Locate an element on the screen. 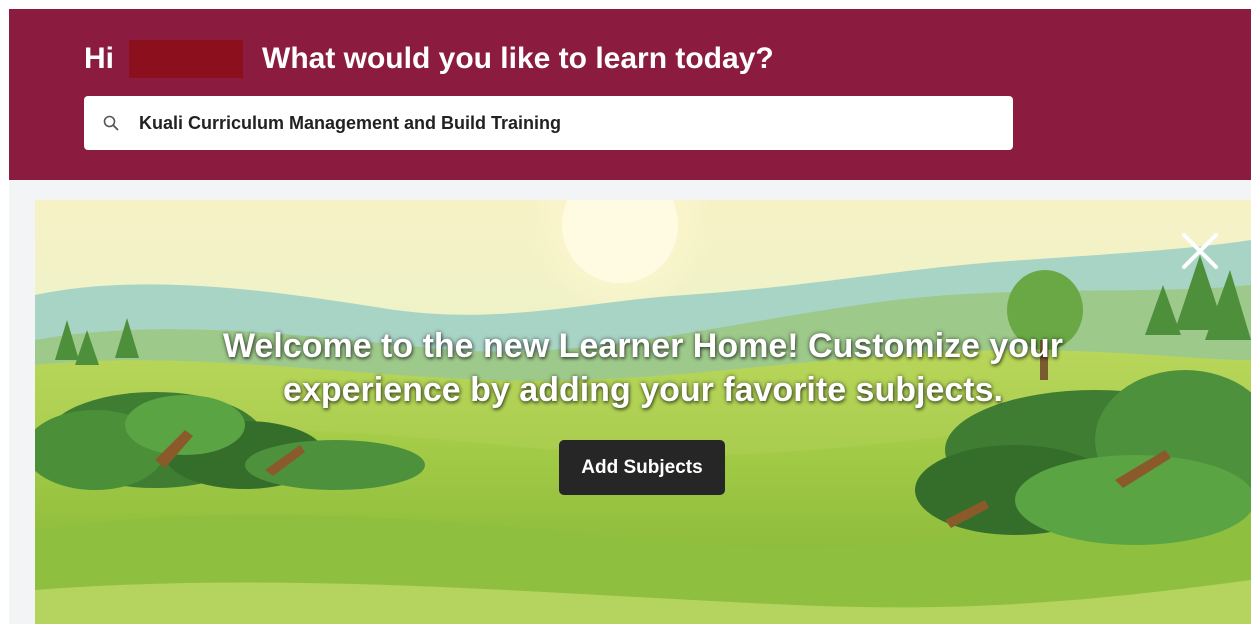 The image size is (1251, 624). search-bar is located at coordinates (548, 123).